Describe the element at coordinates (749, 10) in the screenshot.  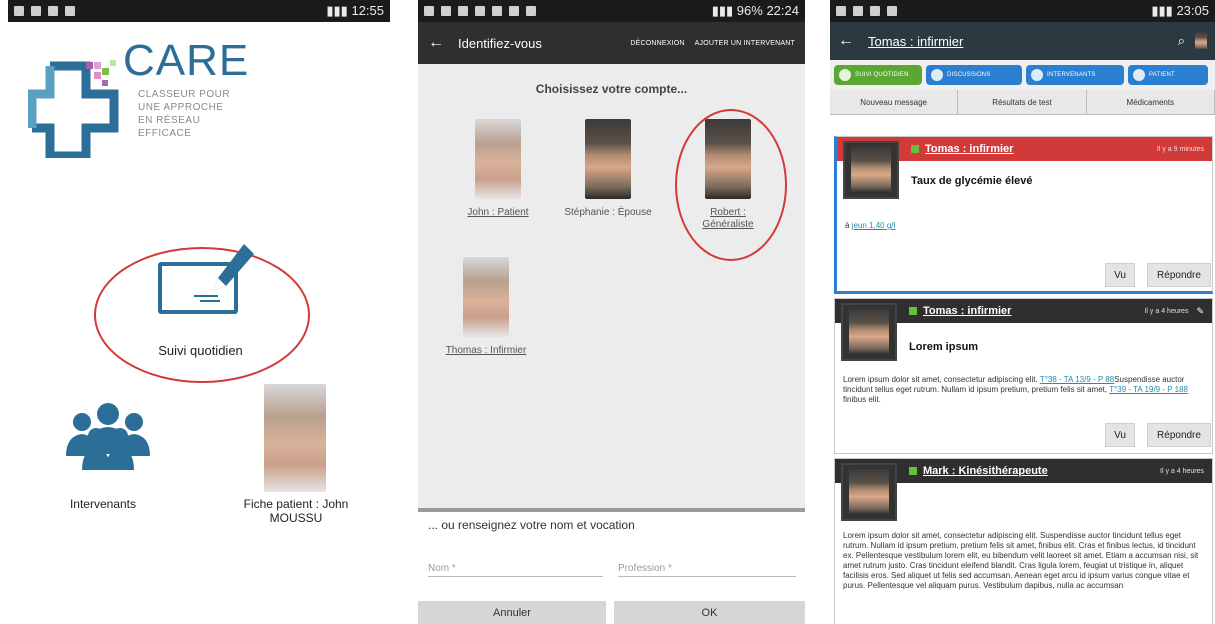
I see `battery-percent: 96%` at that location.